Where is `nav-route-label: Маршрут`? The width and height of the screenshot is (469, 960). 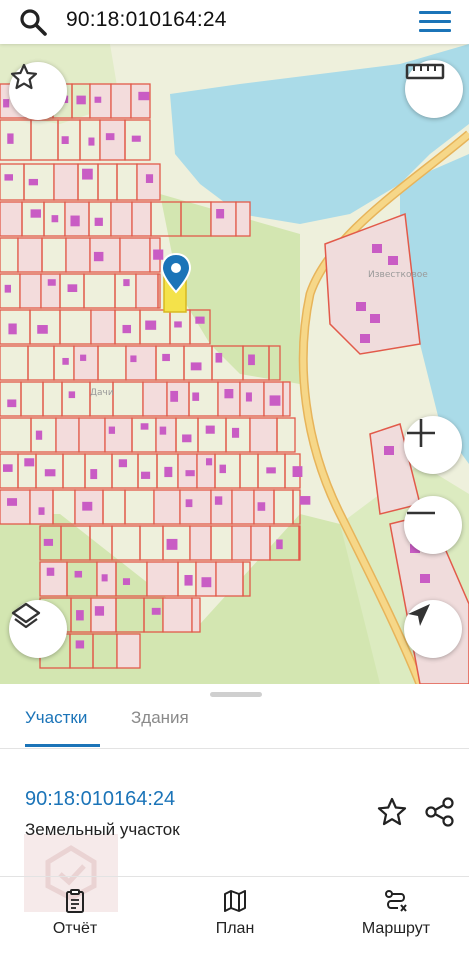 nav-route-label: Маршрут is located at coordinates (396, 928).